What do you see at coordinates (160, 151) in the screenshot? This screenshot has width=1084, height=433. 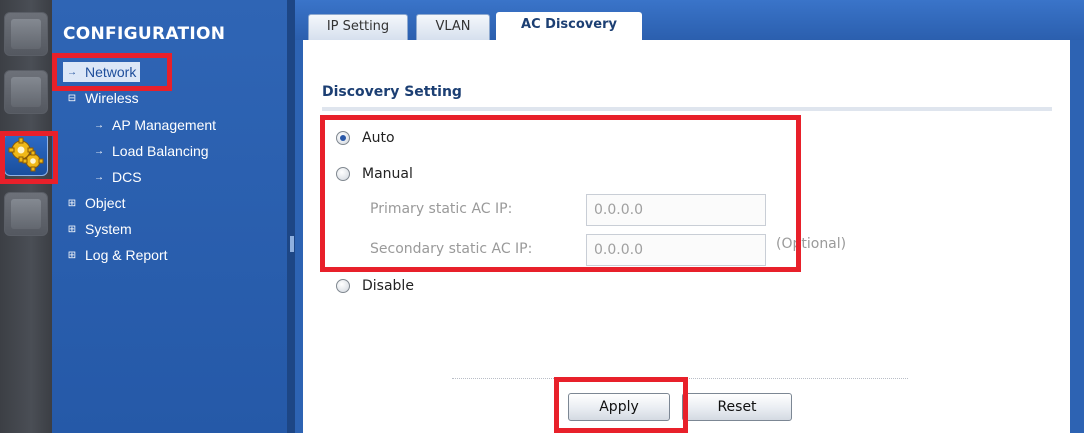 I see `sidebar-item-label: Load Balancing` at bounding box center [160, 151].